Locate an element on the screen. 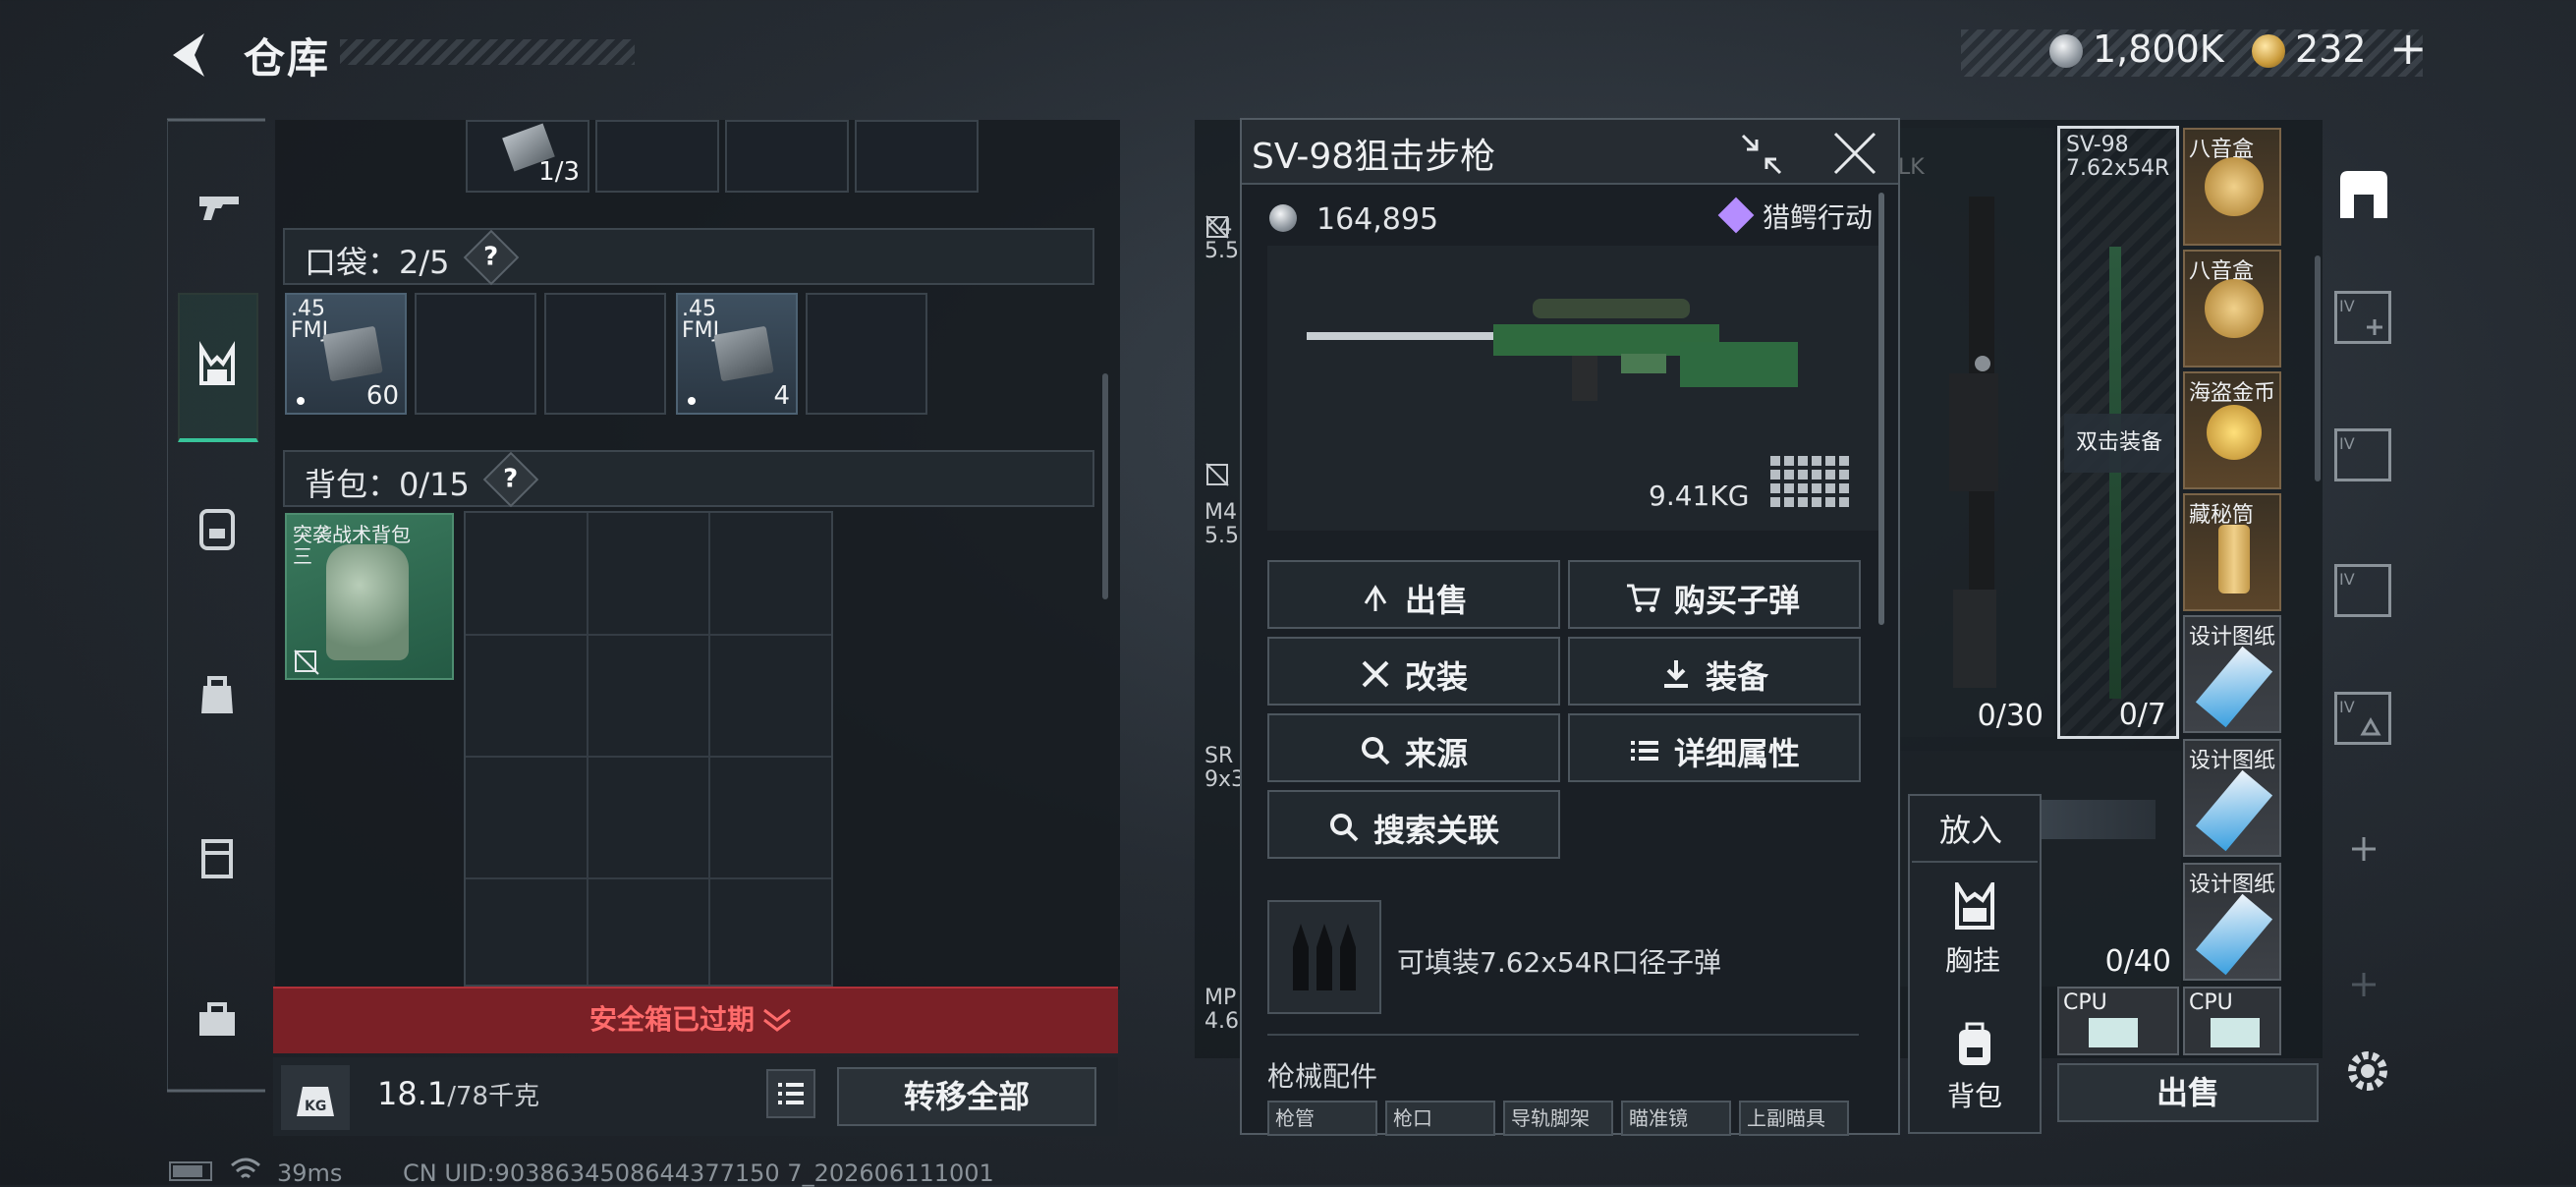  bullets-icon is located at coordinates (1324, 957).